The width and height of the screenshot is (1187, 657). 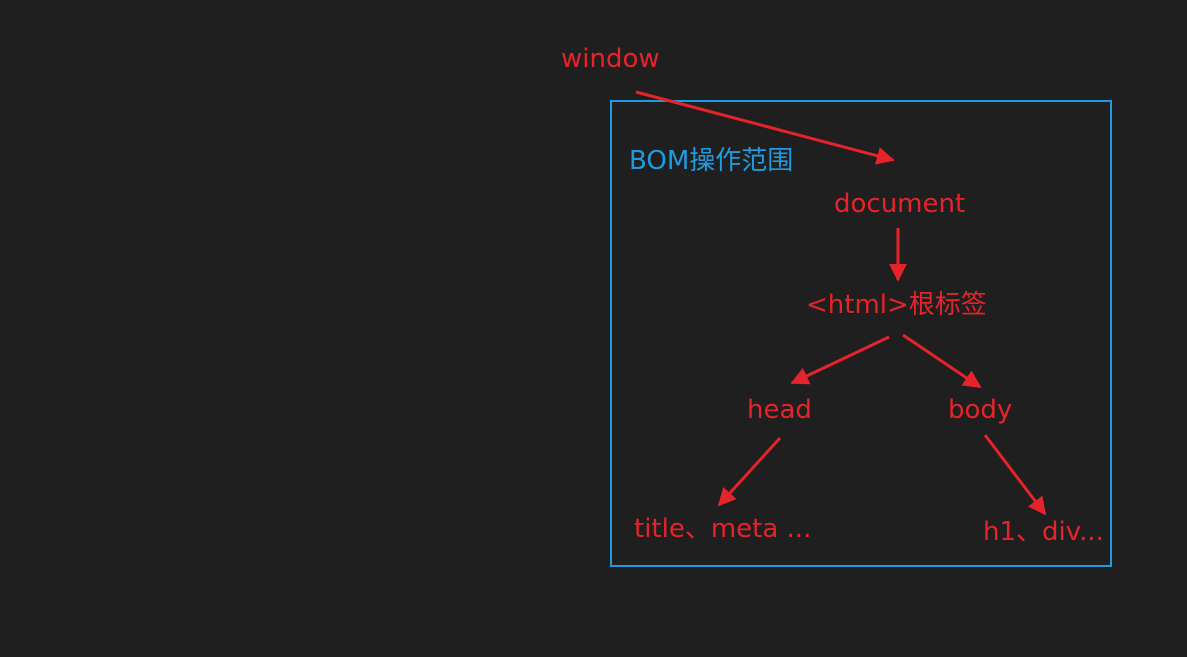 I want to click on arrow-html-to-head, so click(x=840, y=360).